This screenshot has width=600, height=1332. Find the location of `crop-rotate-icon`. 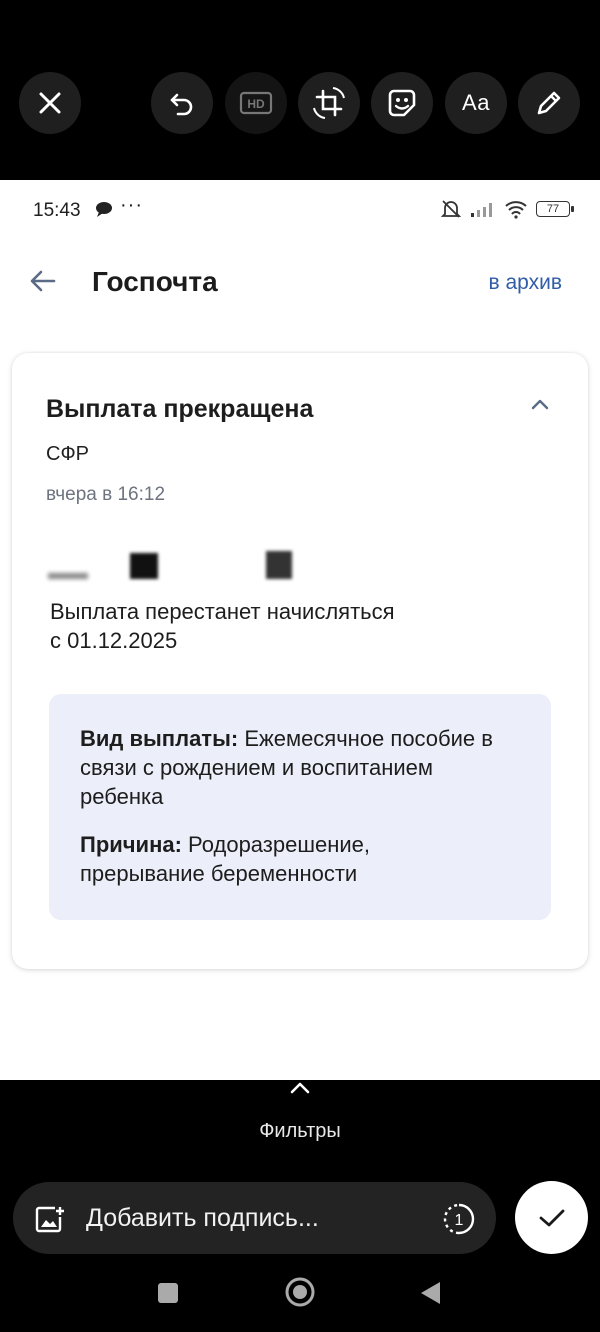

crop-rotate-icon is located at coordinates (329, 103).